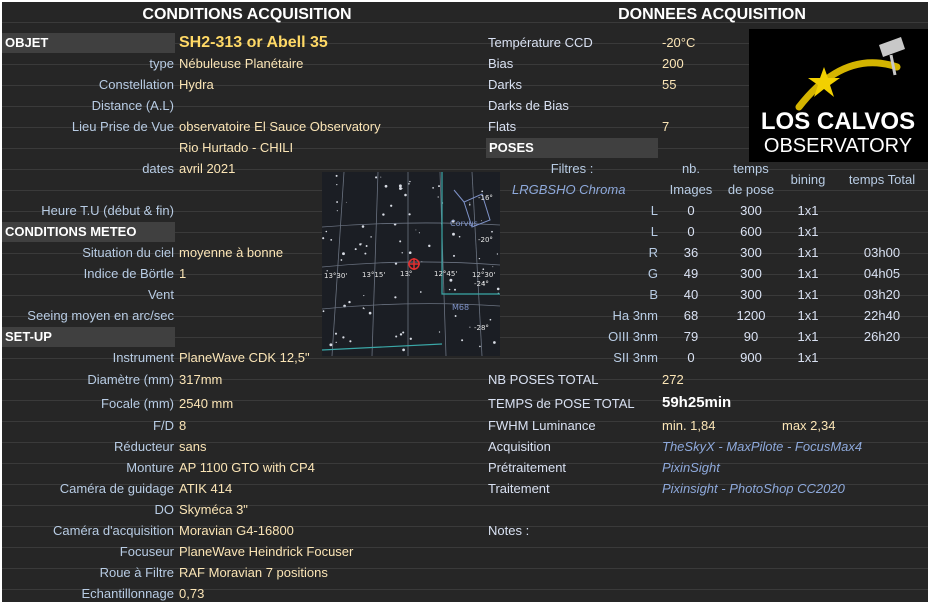 Image resolution: width=932 pixels, height=605 pixels. What do you see at coordinates (654, 210) in the screenshot?
I see `pose-filter: L` at bounding box center [654, 210].